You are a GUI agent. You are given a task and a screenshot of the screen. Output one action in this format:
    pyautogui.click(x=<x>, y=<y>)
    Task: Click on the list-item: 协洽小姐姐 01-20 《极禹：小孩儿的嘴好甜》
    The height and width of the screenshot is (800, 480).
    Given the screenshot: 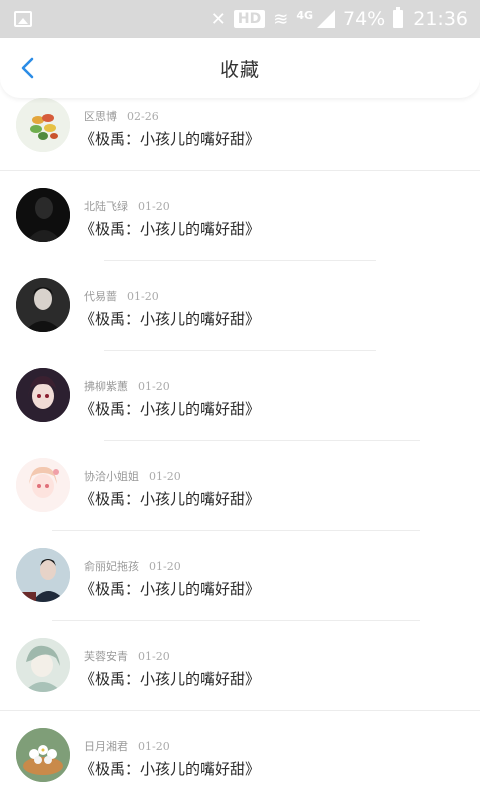 What is the action you would take?
    pyautogui.click(x=240, y=486)
    